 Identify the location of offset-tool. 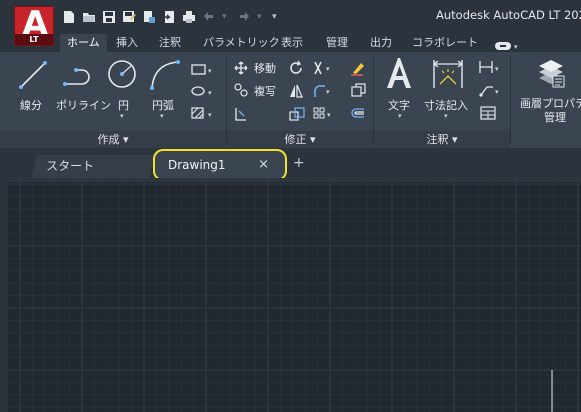
(358, 114).